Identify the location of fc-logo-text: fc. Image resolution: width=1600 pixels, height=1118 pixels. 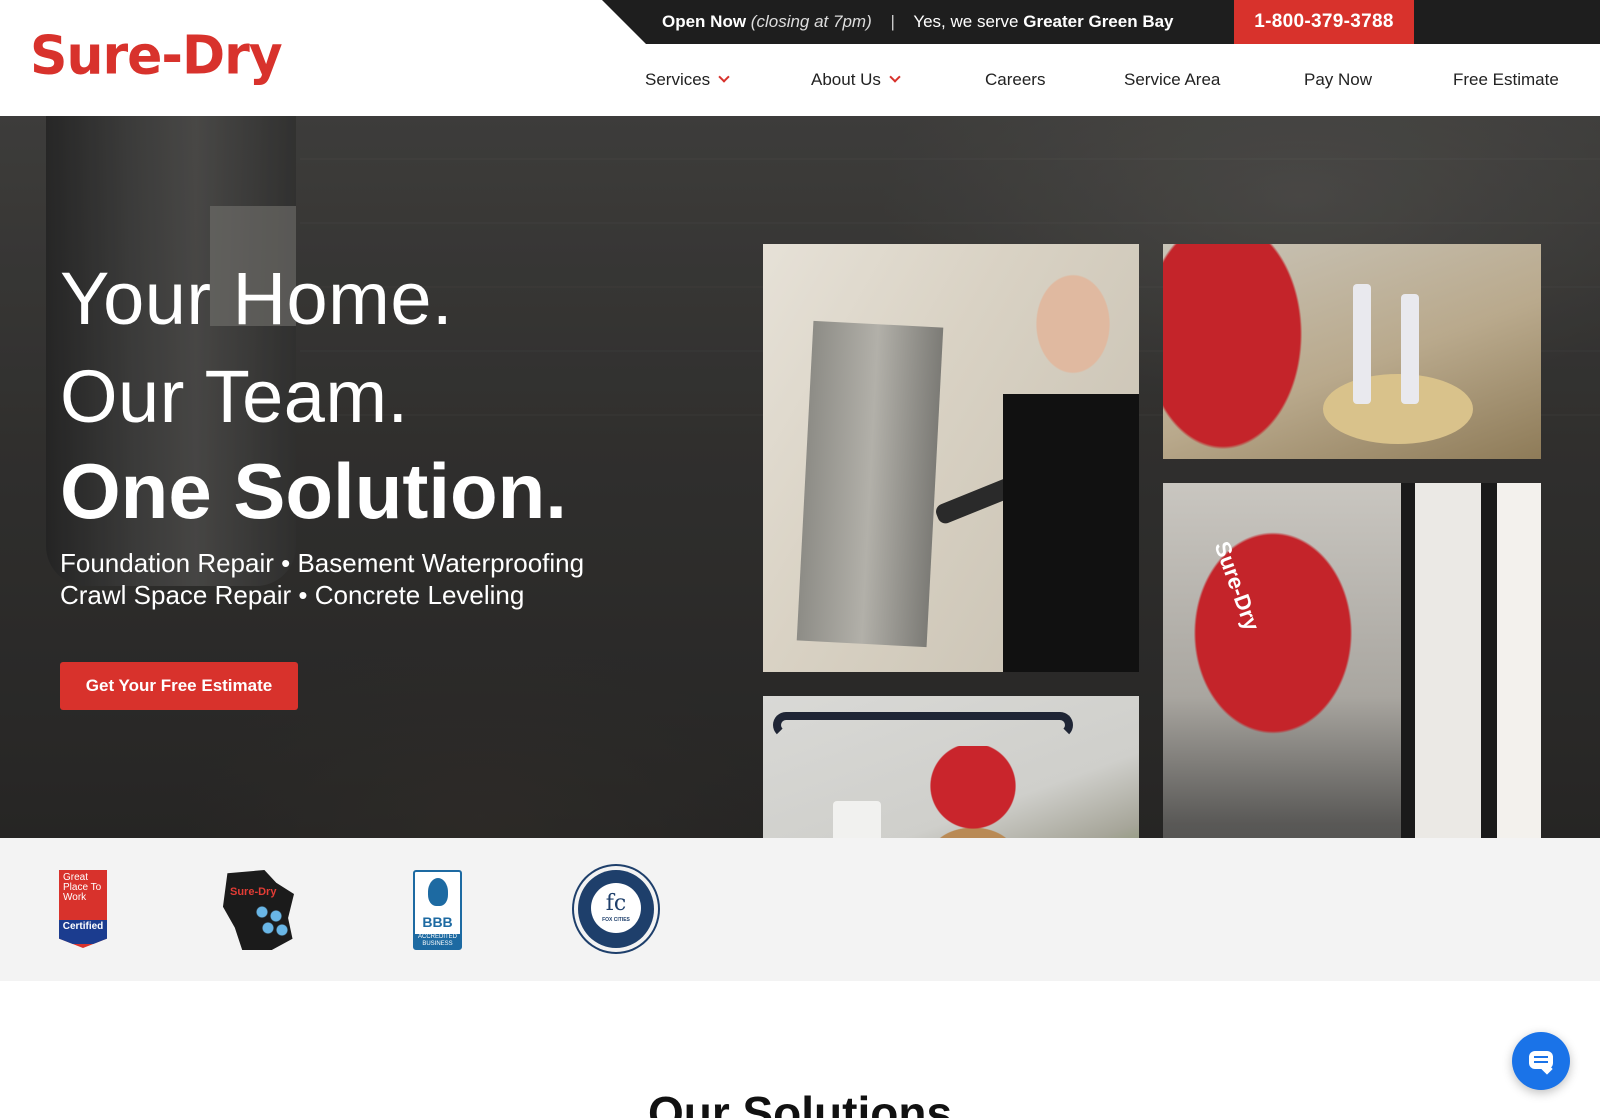
(616, 903).